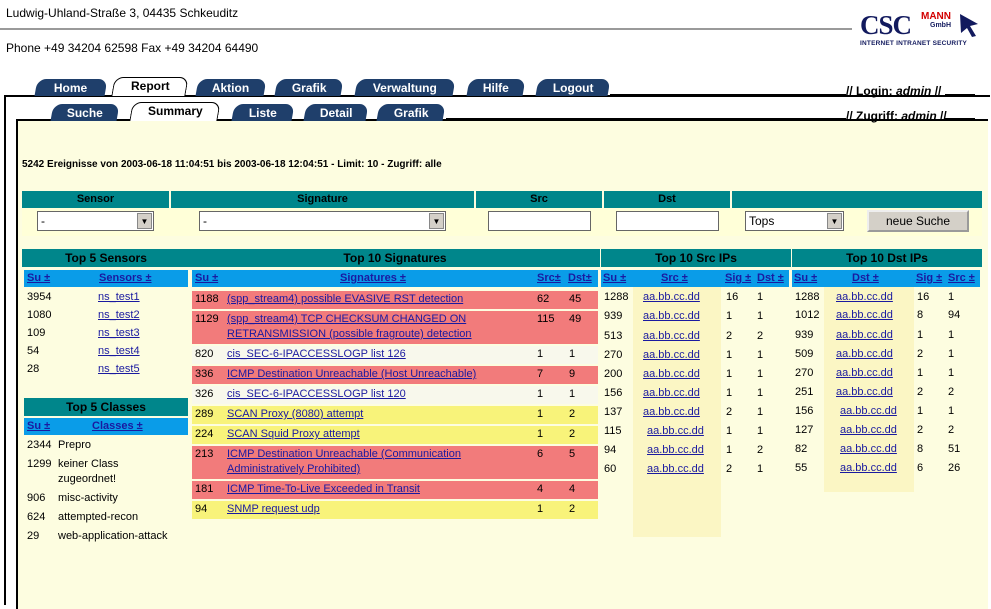 This screenshot has width=991, height=609. What do you see at coordinates (804, 392) in the screenshot?
I see `ip-count: 251` at bounding box center [804, 392].